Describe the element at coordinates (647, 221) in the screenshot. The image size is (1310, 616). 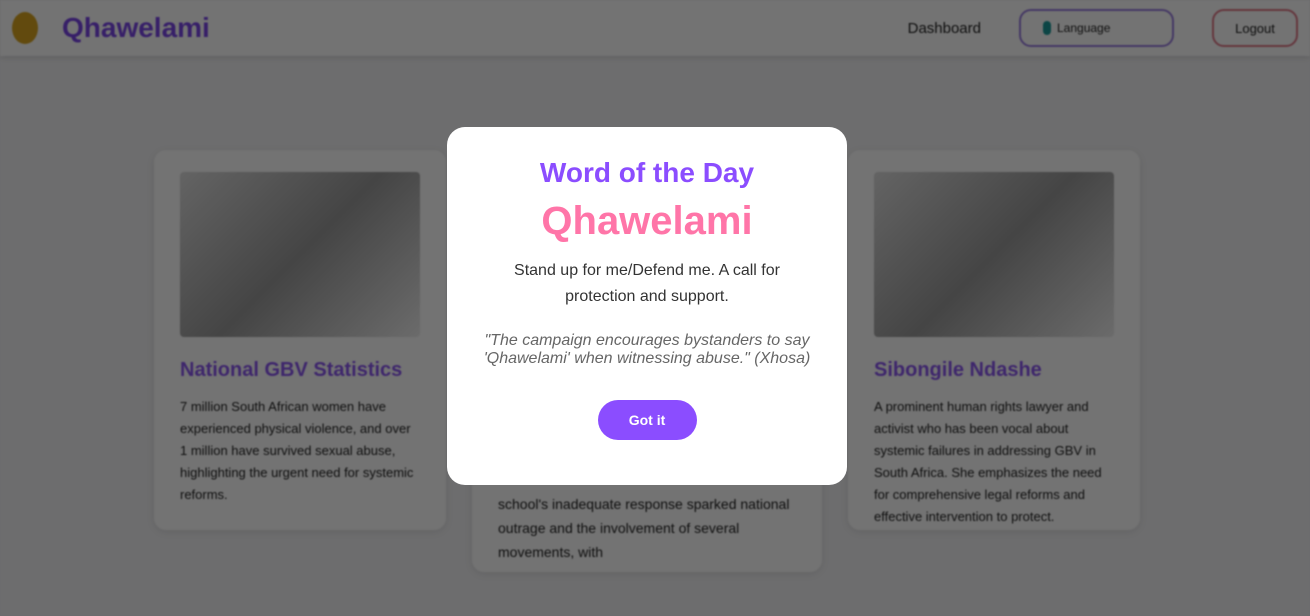
I see `word: Qhawelami` at that location.